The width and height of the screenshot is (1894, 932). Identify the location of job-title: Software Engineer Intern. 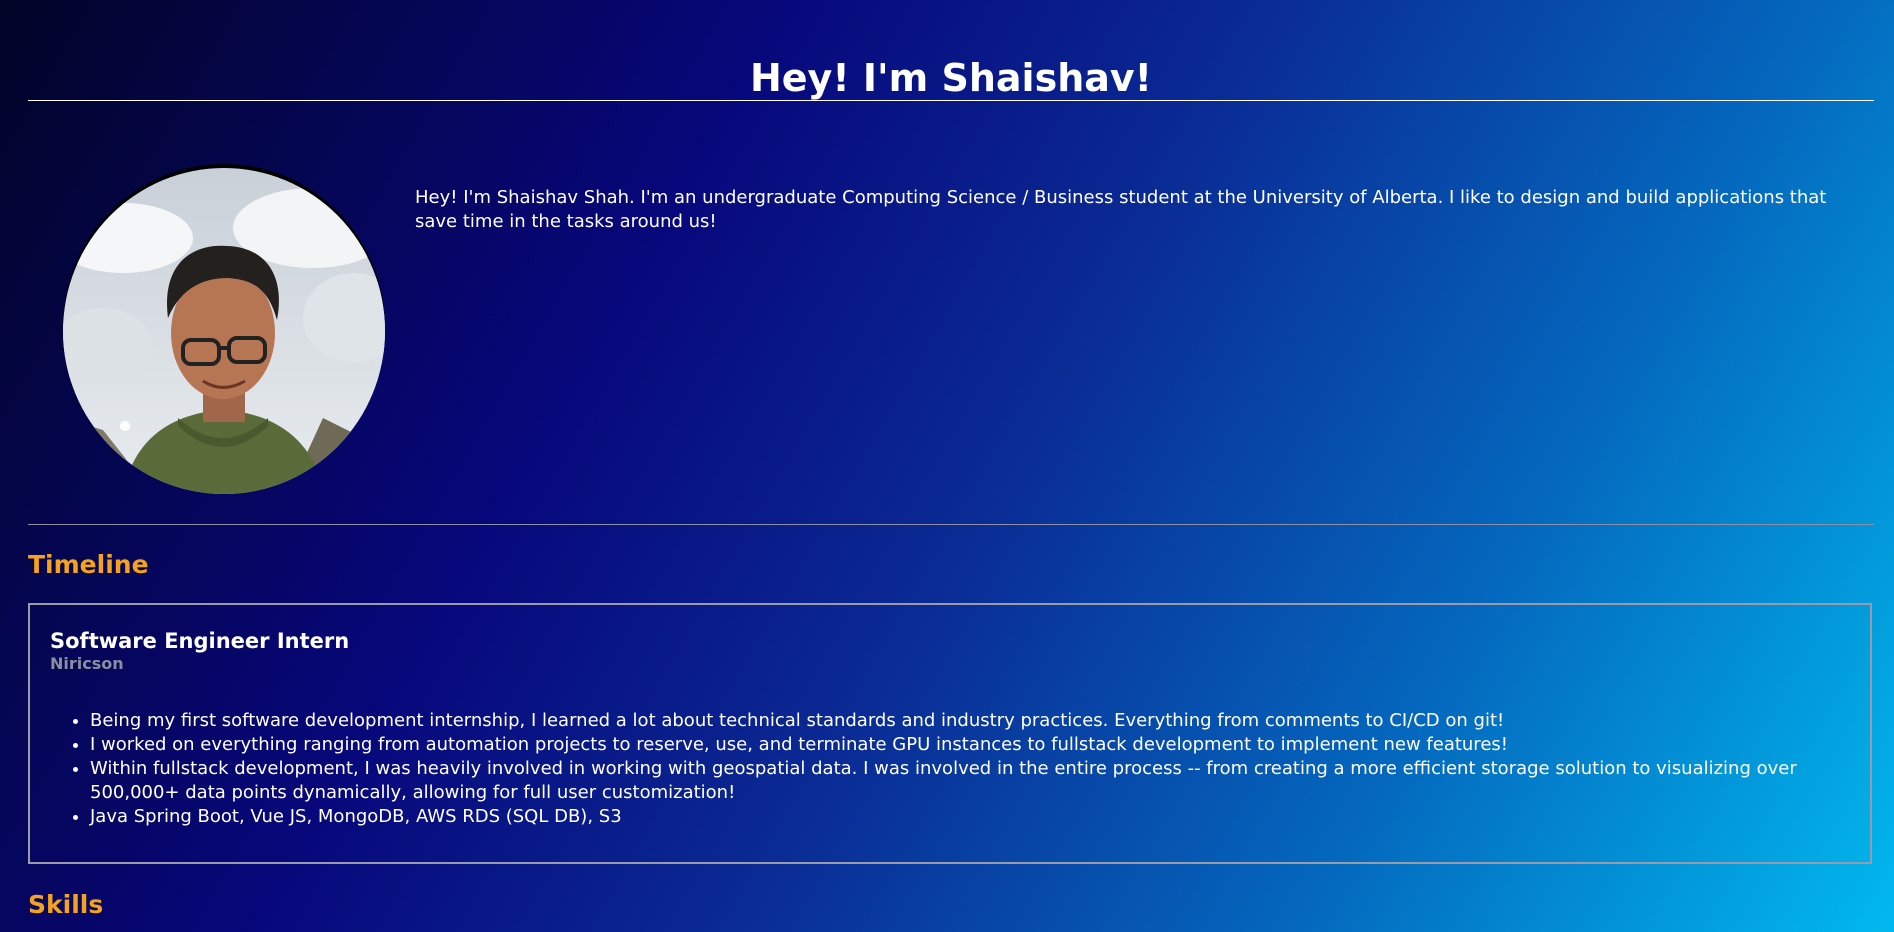
(200, 641).